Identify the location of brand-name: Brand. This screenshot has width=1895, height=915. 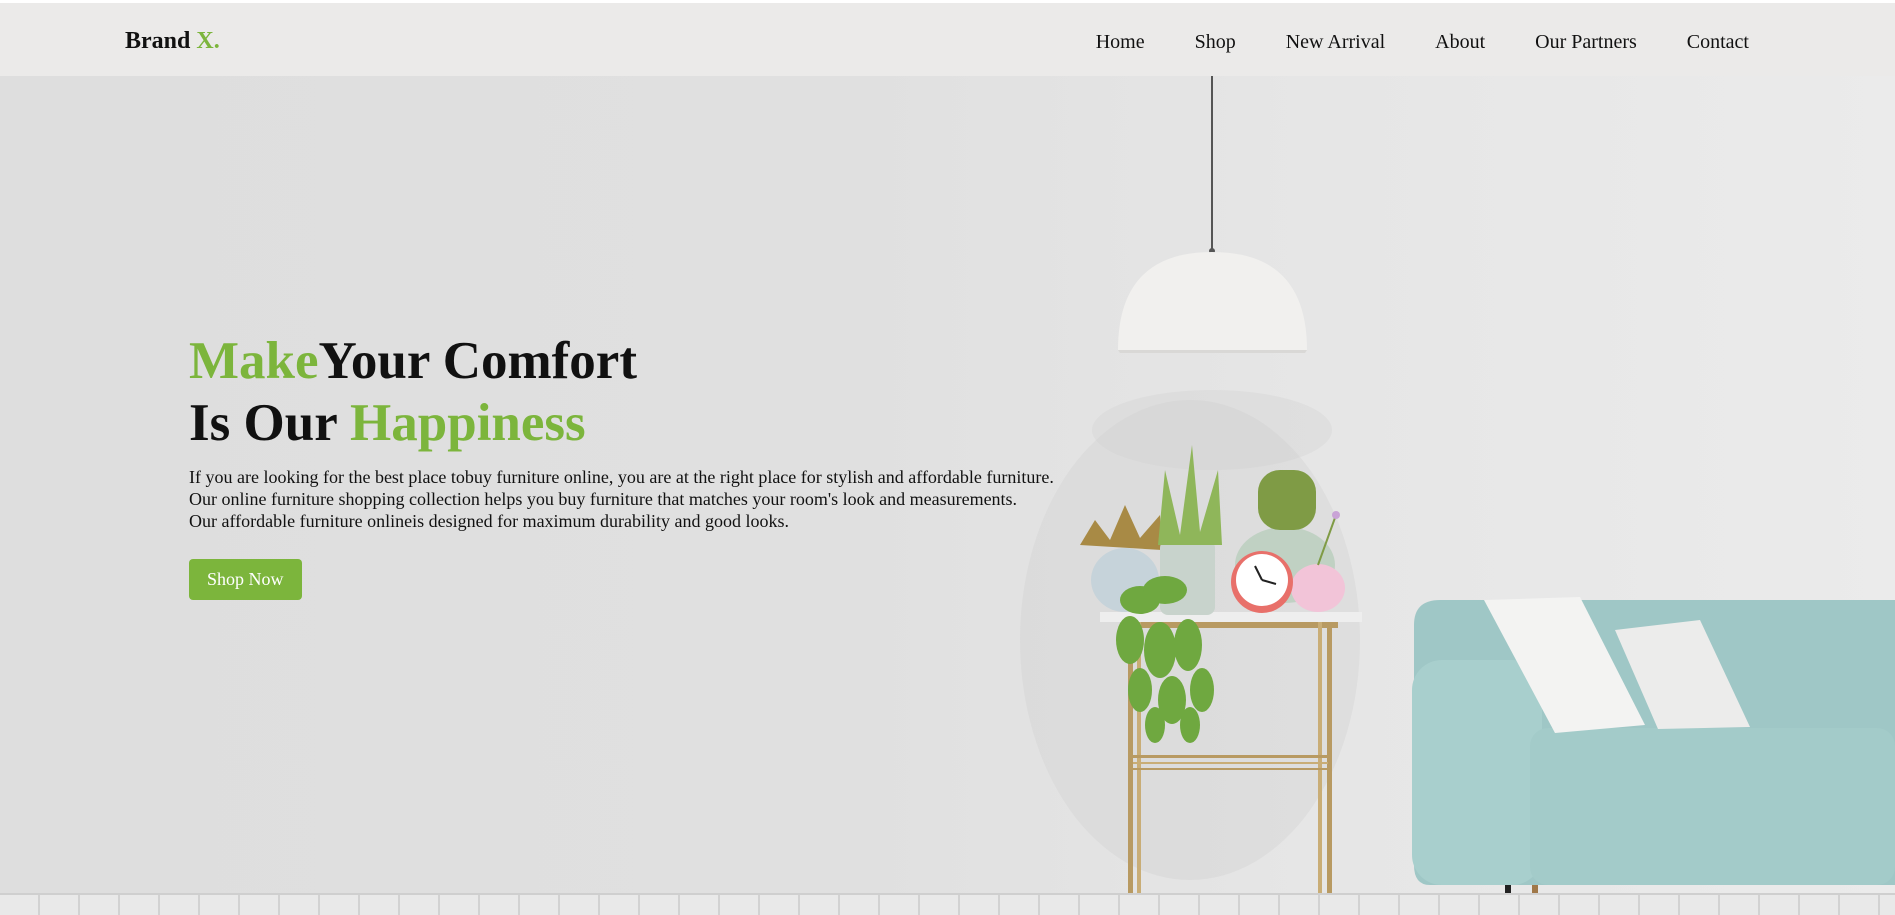
(158, 41).